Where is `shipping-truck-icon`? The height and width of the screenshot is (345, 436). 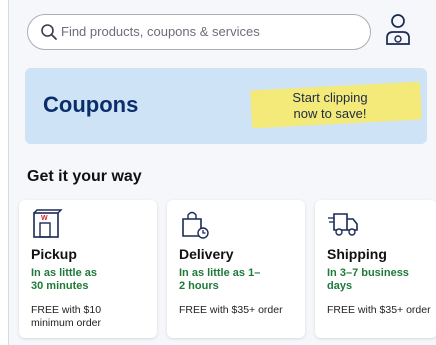
shipping-truck-icon is located at coordinates (343, 224).